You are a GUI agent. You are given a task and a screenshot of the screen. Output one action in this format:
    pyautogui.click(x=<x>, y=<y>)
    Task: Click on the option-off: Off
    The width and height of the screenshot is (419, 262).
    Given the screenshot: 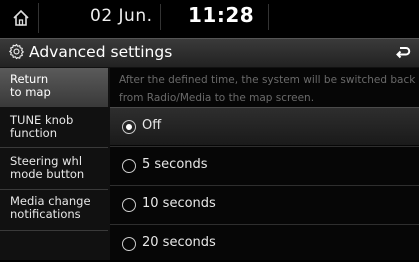 What is the action you would take?
    pyautogui.click(x=264, y=126)
    